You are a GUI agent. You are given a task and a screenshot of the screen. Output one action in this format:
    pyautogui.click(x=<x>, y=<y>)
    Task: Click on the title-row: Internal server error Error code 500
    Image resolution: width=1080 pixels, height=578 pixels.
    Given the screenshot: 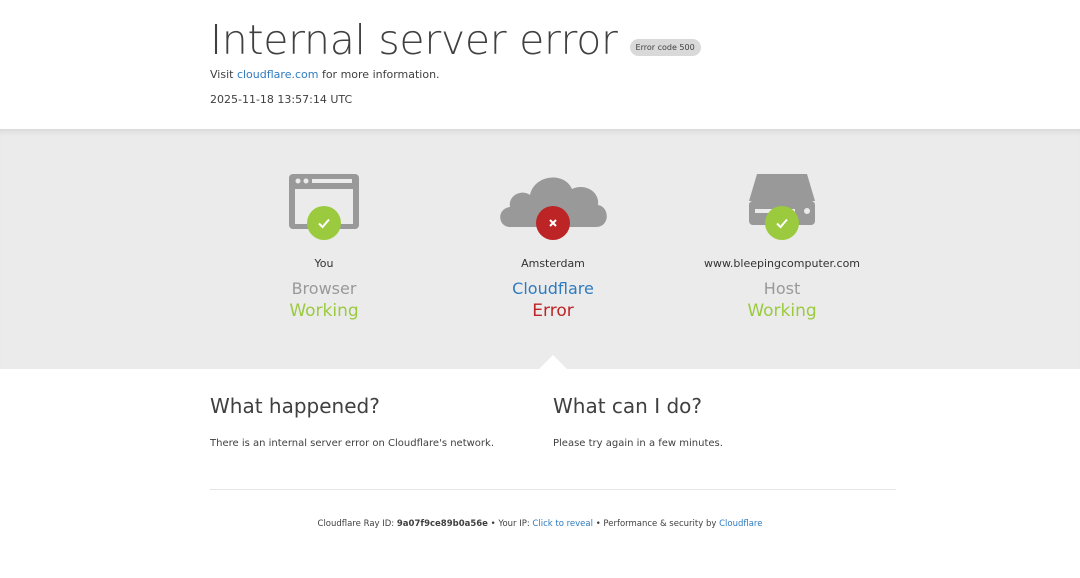 What is the action you would take?
    pyautogui.click(x=455, y=40)
    